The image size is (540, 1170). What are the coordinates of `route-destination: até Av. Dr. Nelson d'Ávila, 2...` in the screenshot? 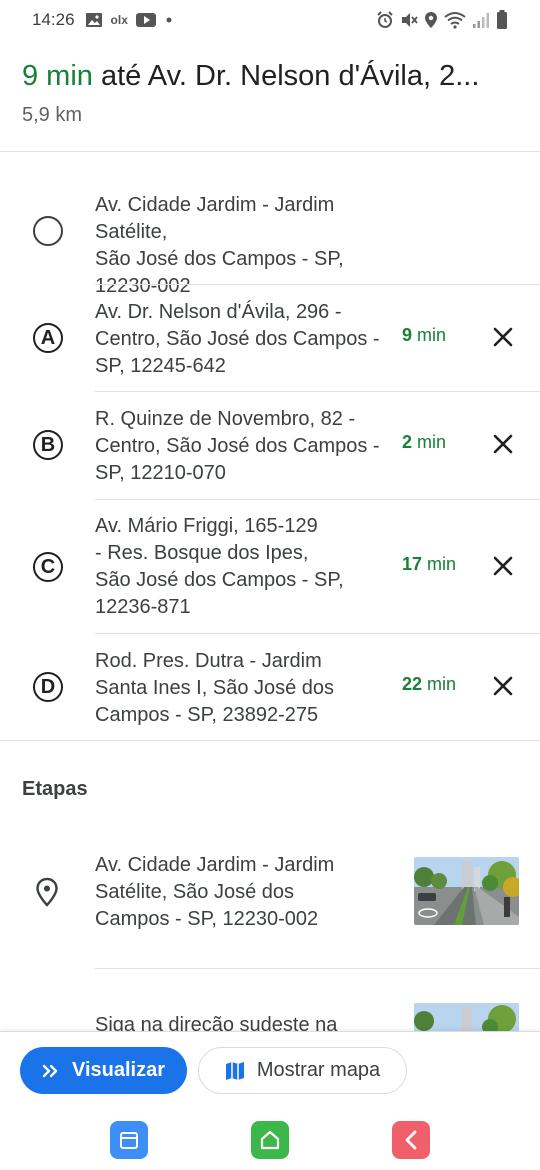 It's located at (286, 76).